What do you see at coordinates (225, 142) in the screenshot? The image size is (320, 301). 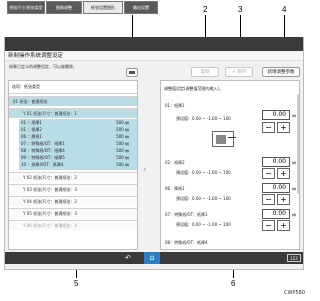 I see `paper-position-diagram` at bounding box center [225, 142].